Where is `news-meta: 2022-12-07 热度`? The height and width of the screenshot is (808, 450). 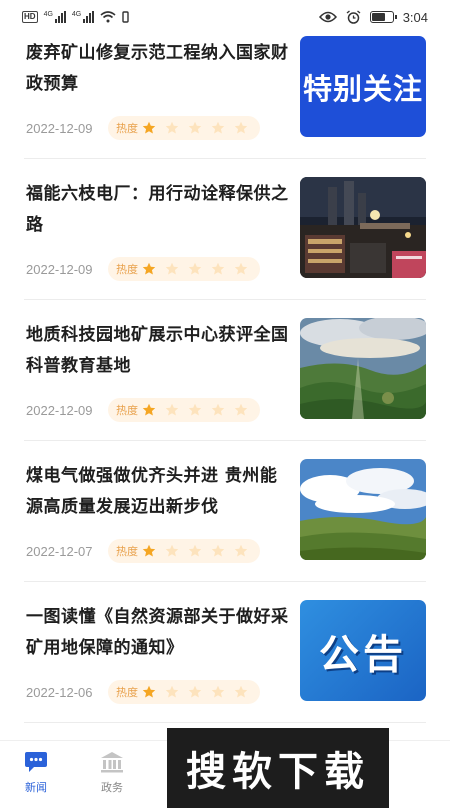
news-meta: 2022-12-07 热度 is located at coordinates (143, 551).